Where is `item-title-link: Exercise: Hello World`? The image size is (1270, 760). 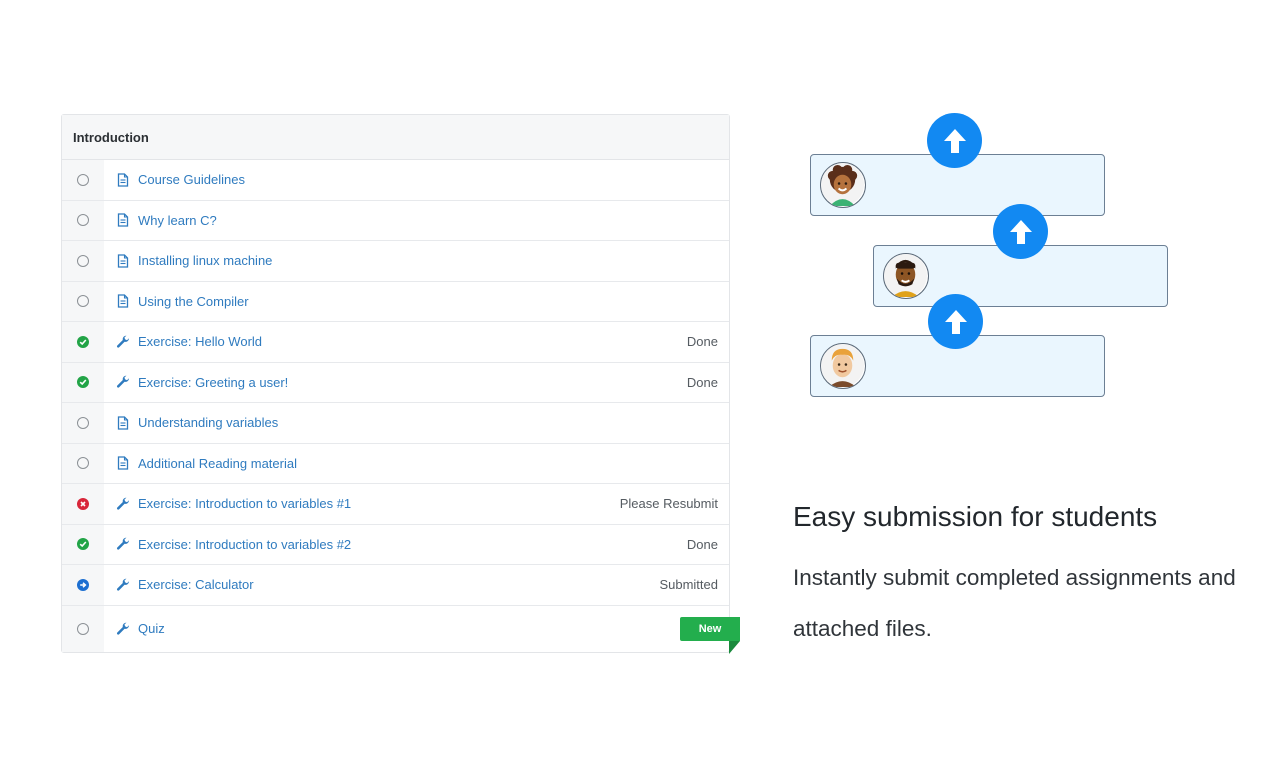 item-title-link: Exercise: Hello World is located at coordinates (412, 341).